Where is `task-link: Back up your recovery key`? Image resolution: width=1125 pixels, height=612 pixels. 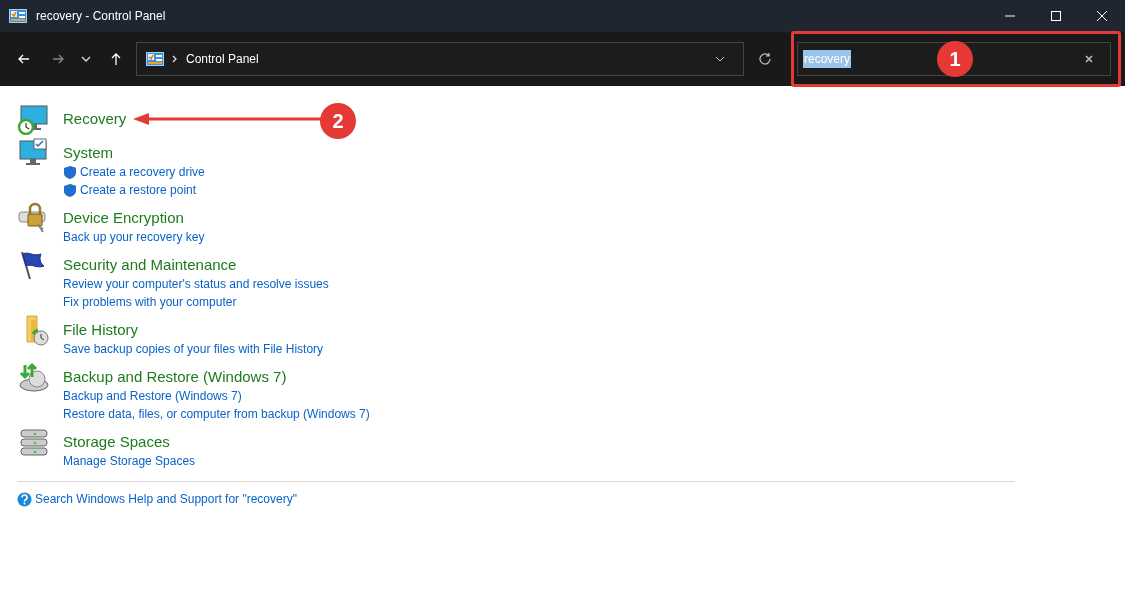 task-link: Back up your recovery key is located at coordinates (134, 237).